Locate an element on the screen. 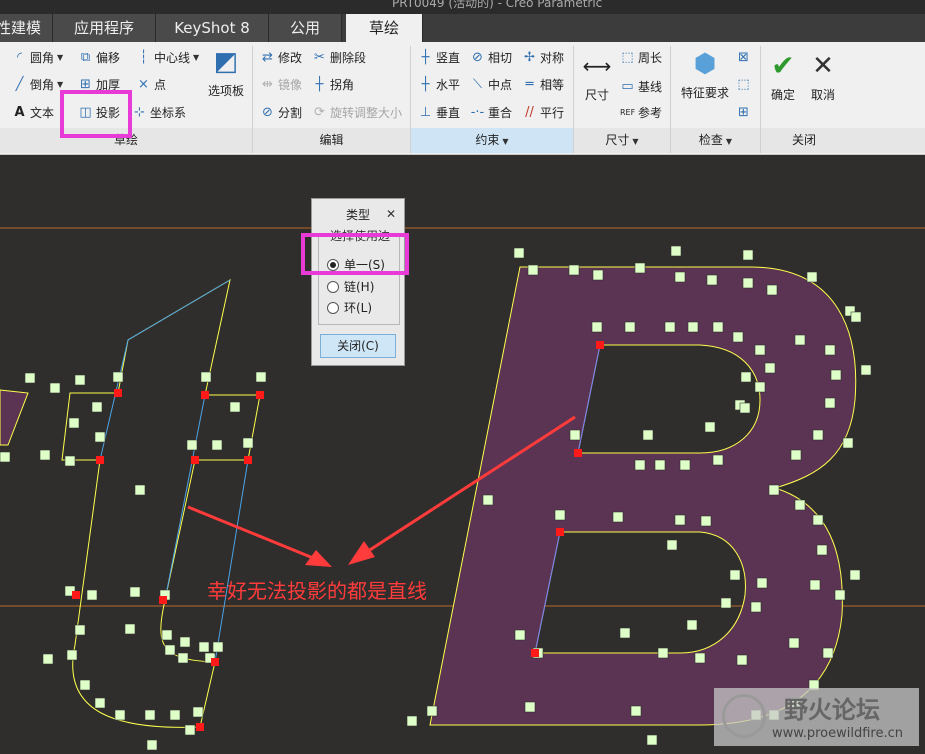 The height and width of the screenshot is (754, 925). ok-button: ✔ 确定 is located at coordinates (783, 76).